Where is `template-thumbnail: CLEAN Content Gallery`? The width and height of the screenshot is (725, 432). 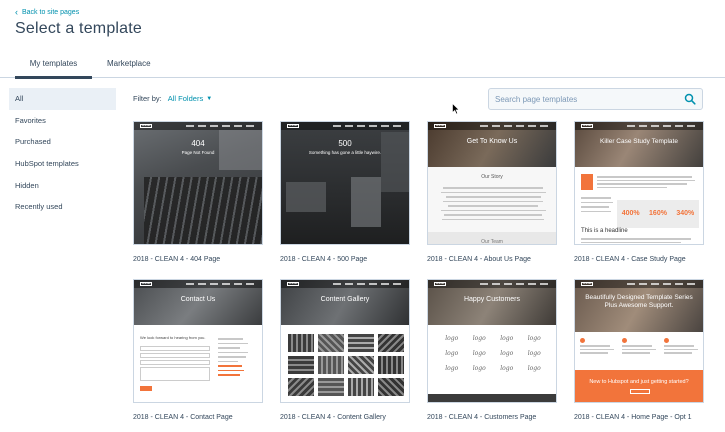 template-thumbnail: CLEAN Content Gallery is located at coordinates (345, 341).